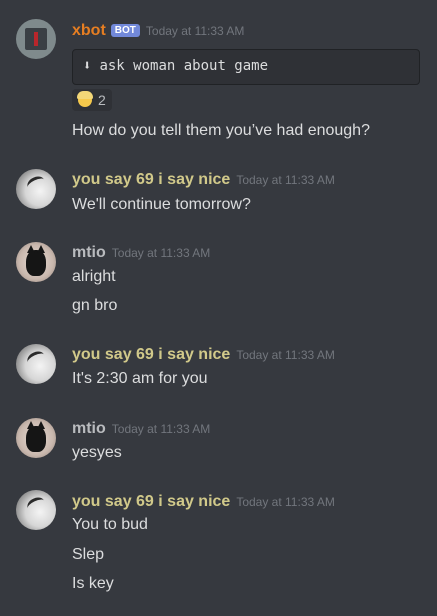 The height and width of the screenshot is (616, 437). What do you see at coordinates (125, 30) in the screenshot?
I see `bot-tag: BOT` at bounding box center [125, 30].